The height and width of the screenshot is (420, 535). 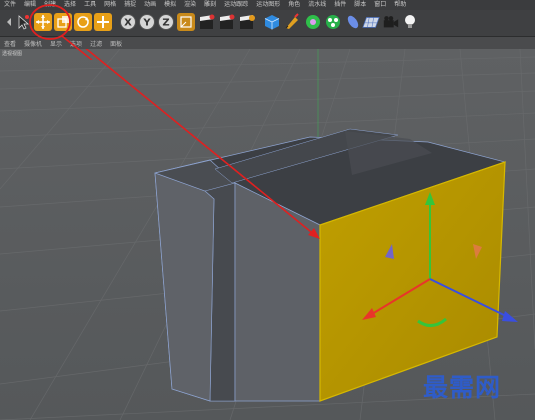 I want to click on viewport-menu-item: 面板, so click(x=116, y=43).